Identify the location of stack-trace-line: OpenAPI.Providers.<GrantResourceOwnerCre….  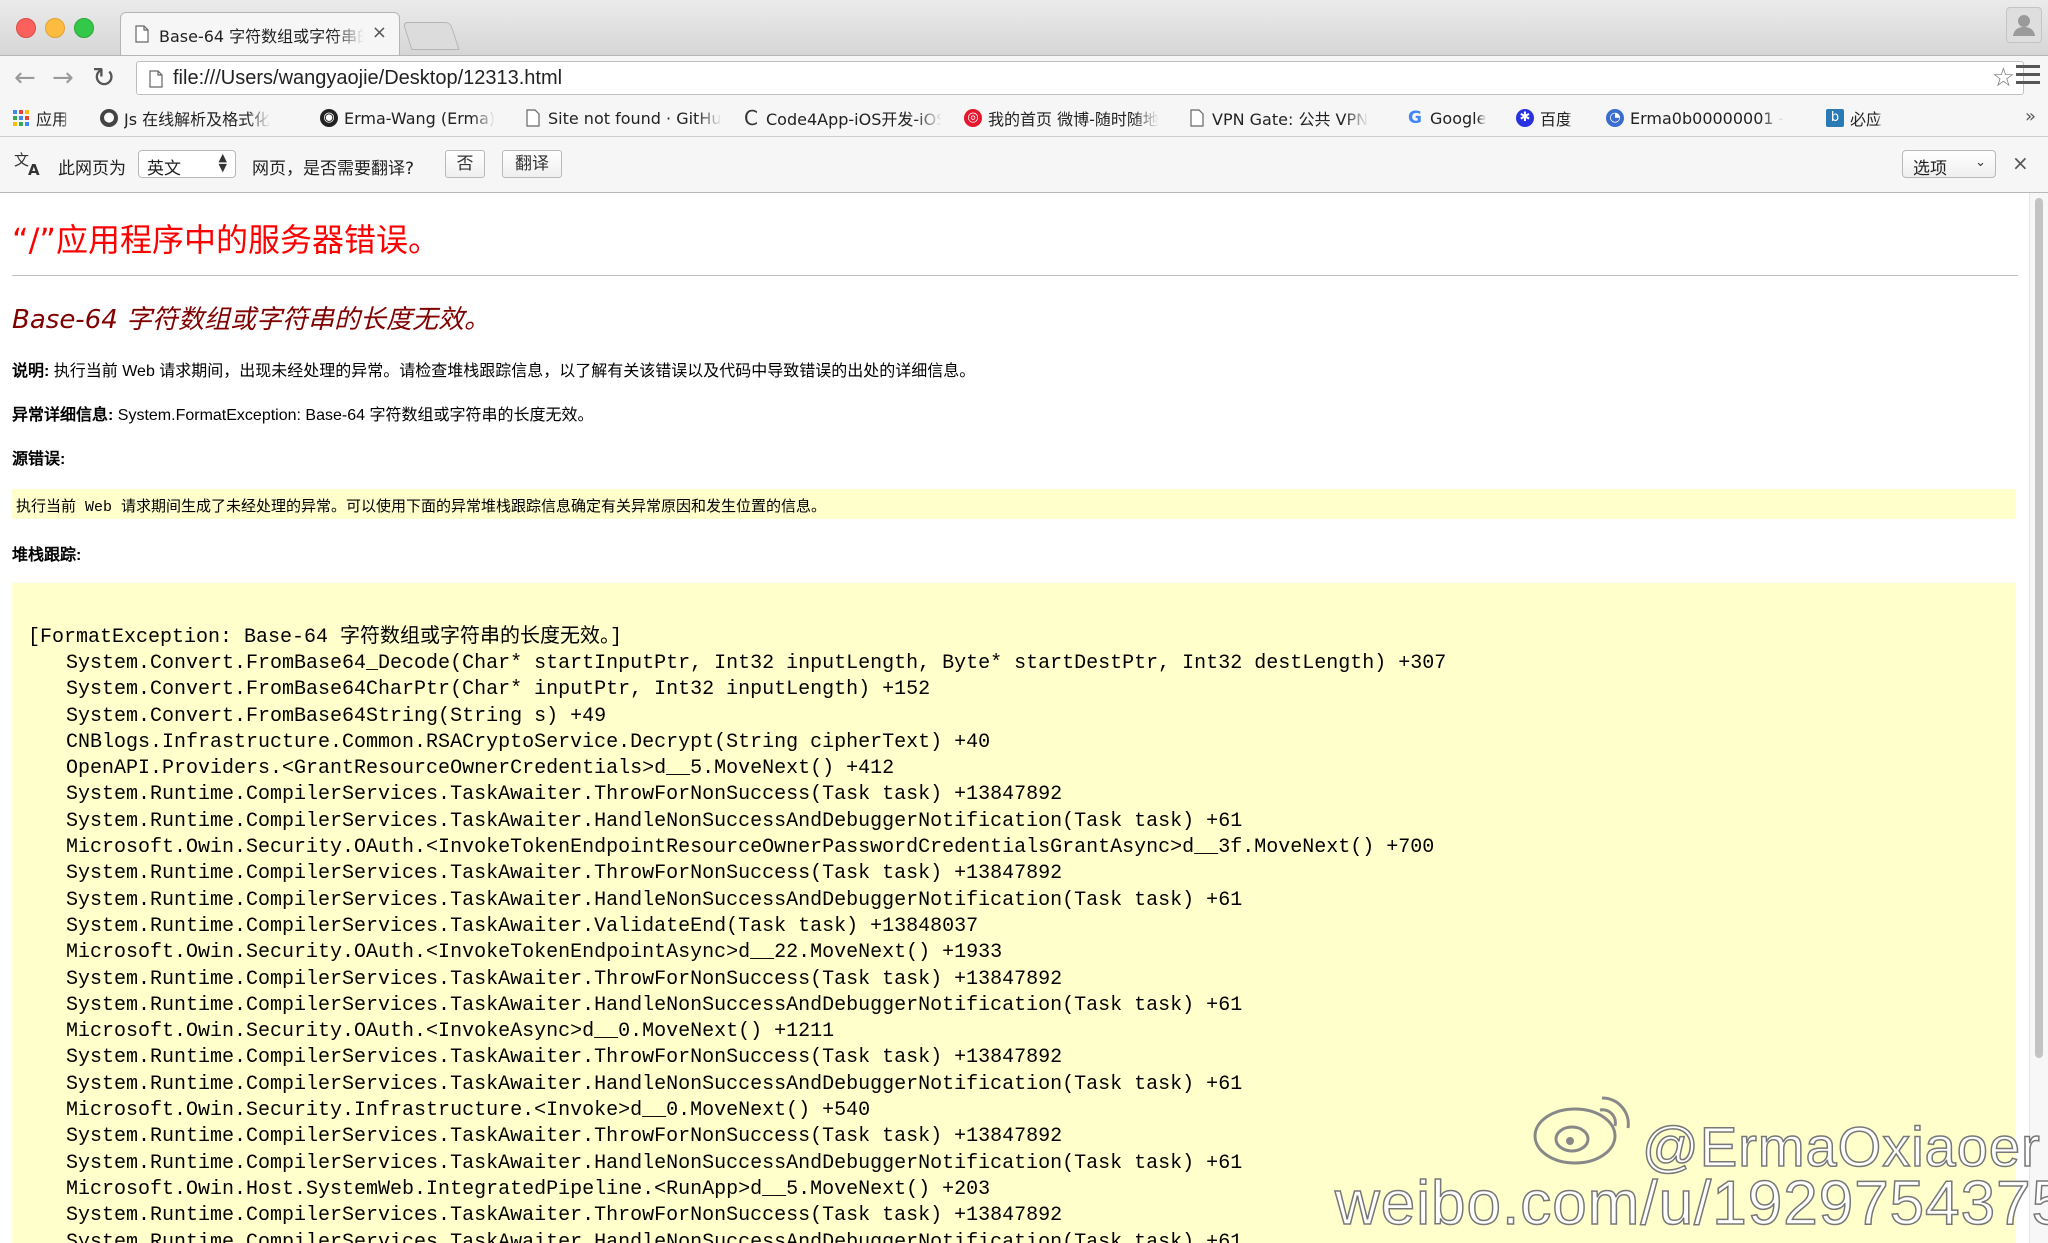
(480, 769).